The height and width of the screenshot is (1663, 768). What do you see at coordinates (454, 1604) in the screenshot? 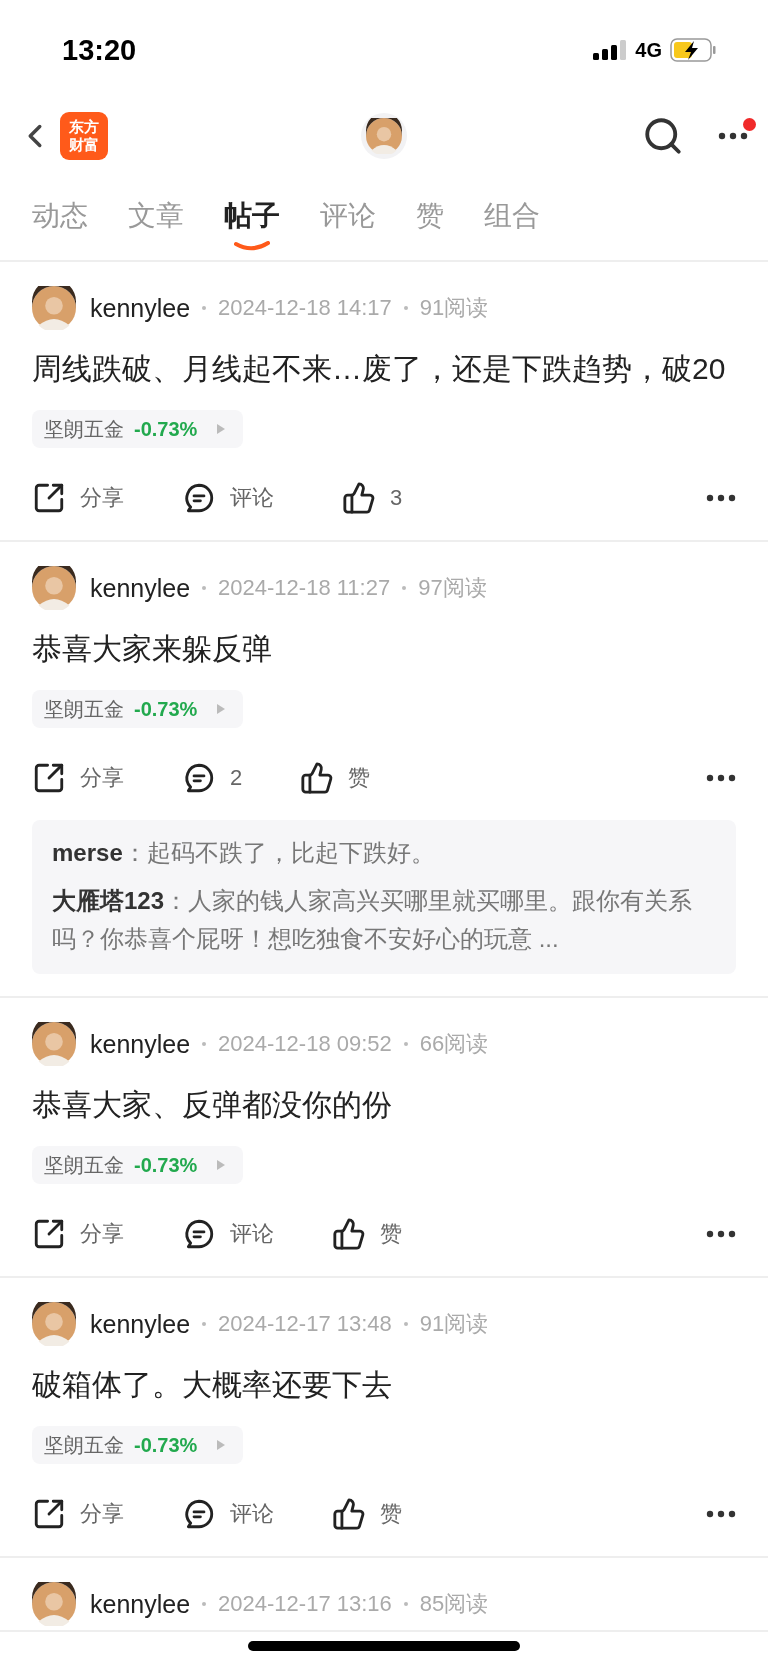
I see `read-count: 85阅读` at bounding box center [454, 1604].